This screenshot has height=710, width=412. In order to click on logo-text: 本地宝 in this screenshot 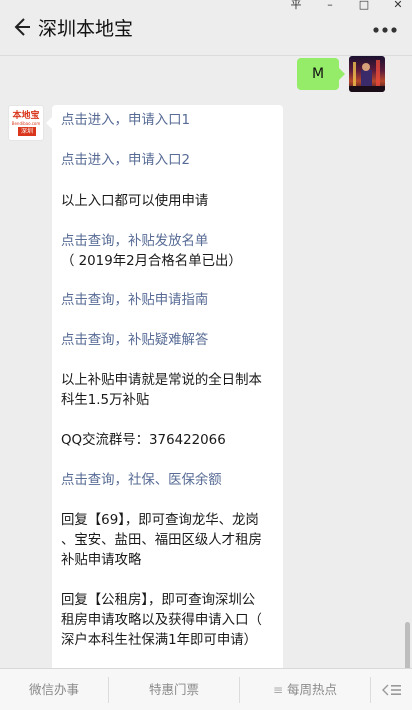, I will do `click(26, 116)`.